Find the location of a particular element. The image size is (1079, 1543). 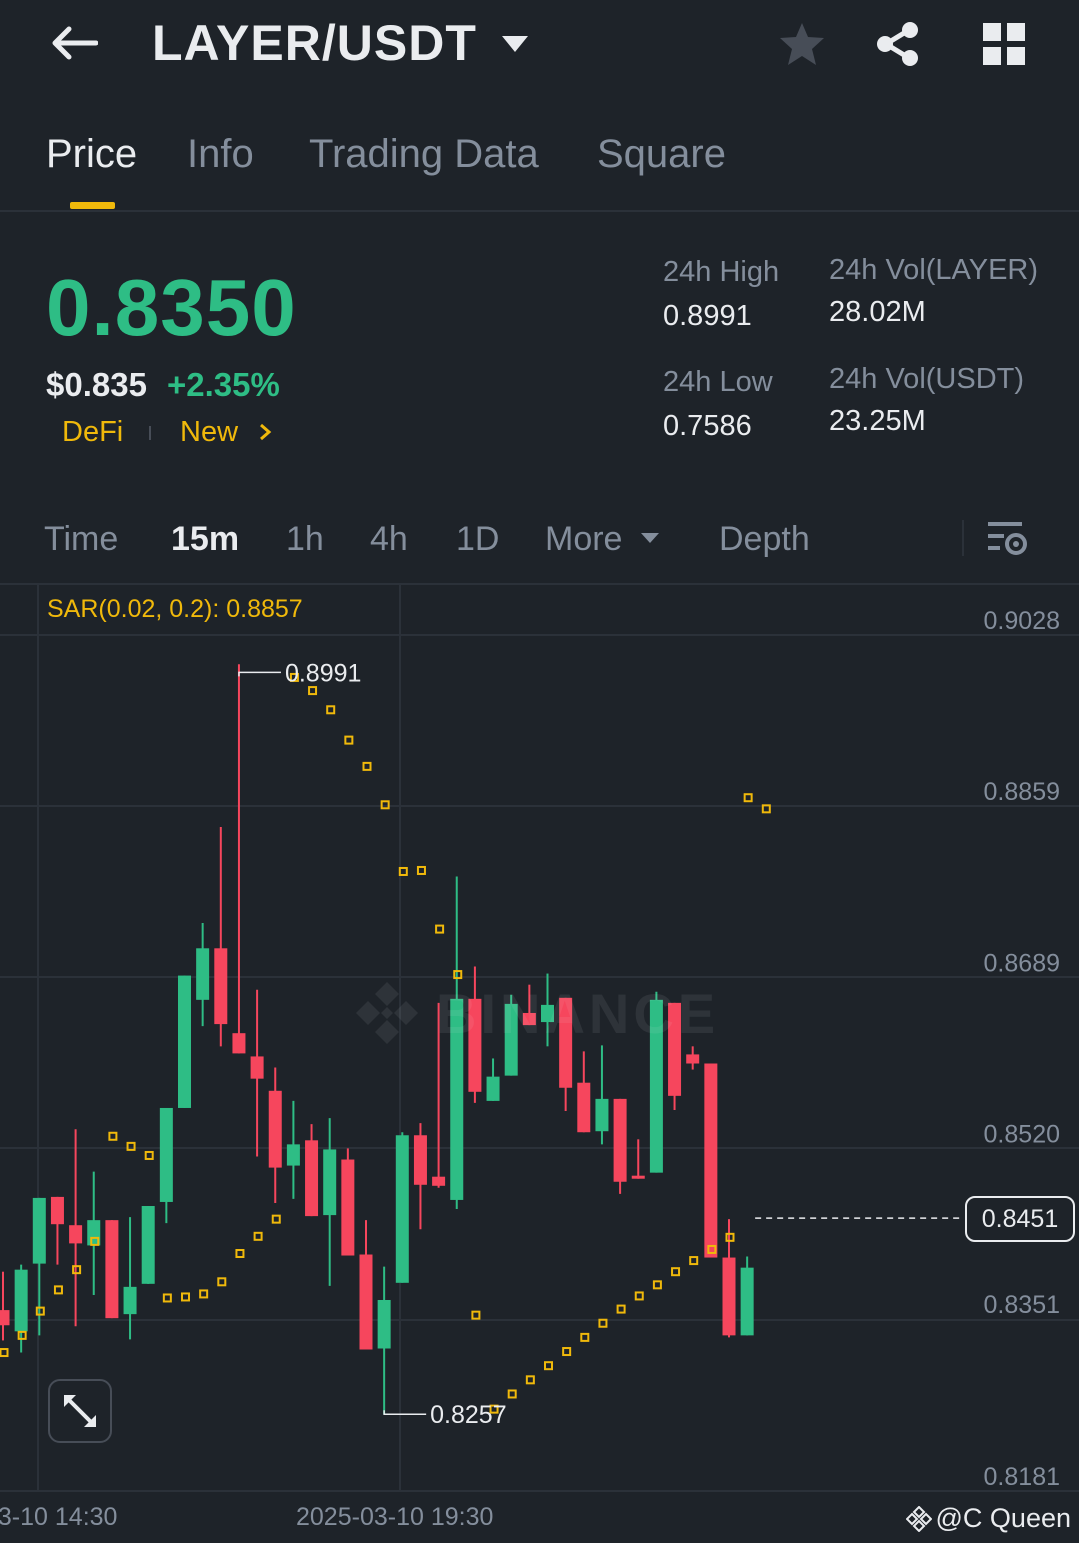

share-icon is located at coordinates (897, 44).